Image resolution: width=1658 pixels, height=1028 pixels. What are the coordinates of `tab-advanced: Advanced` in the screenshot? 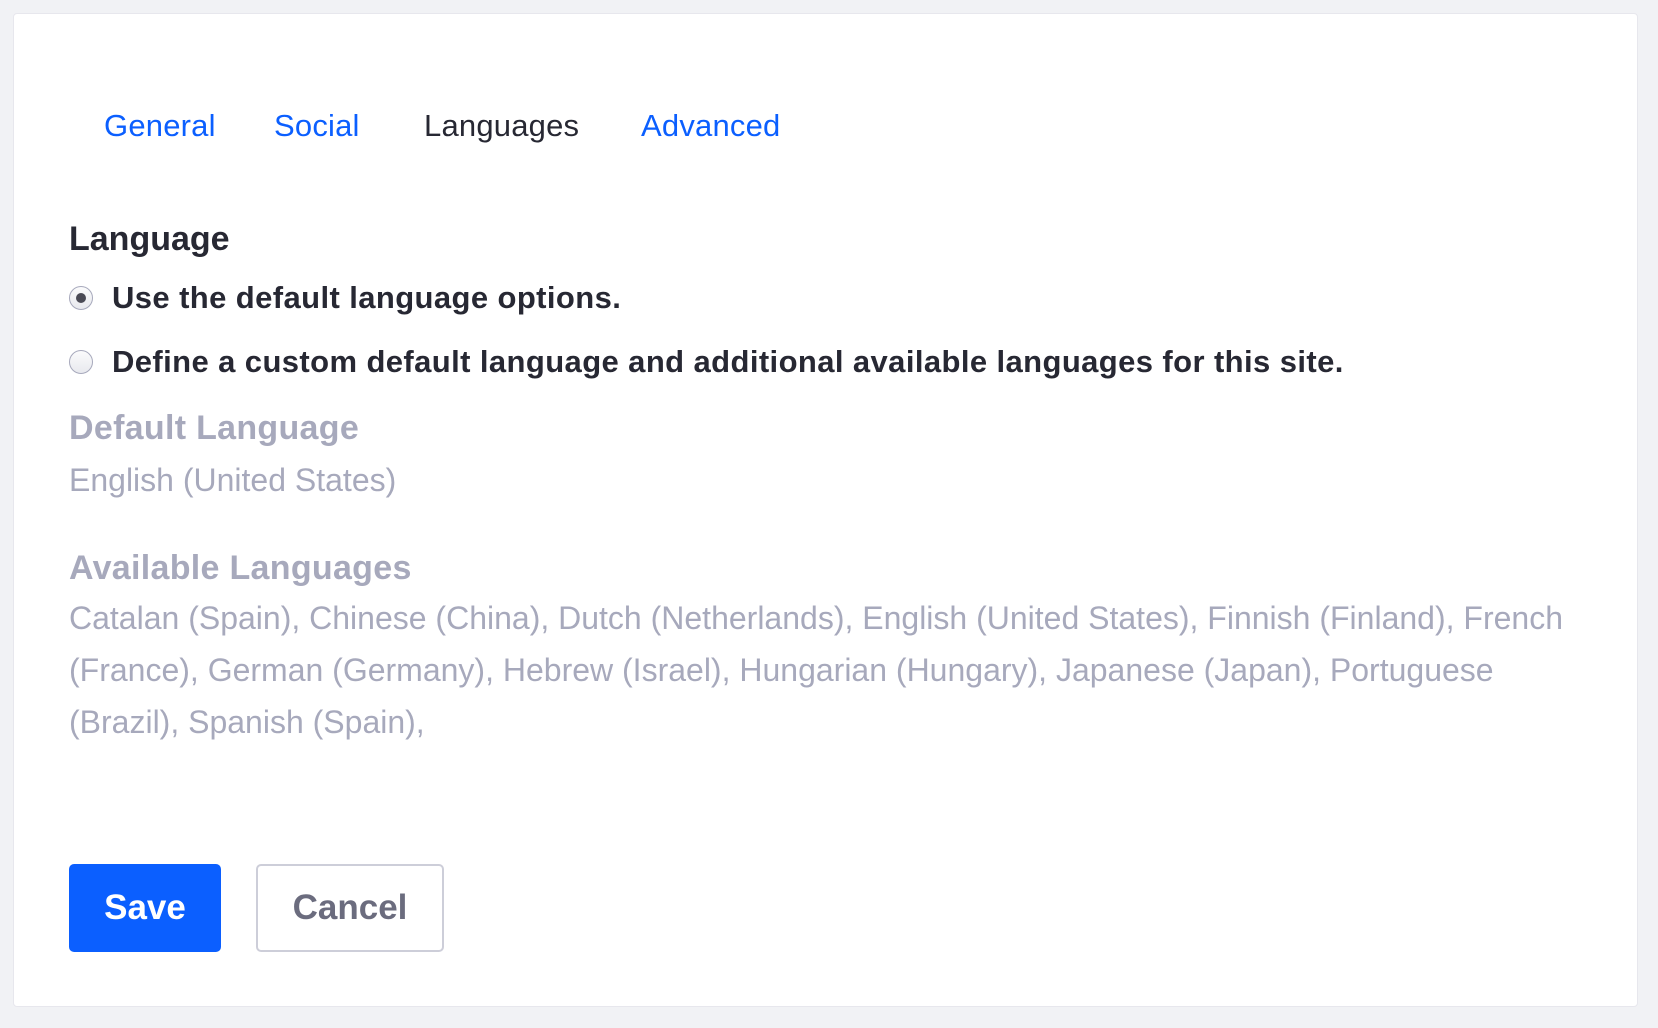 It's located at (710, 126).